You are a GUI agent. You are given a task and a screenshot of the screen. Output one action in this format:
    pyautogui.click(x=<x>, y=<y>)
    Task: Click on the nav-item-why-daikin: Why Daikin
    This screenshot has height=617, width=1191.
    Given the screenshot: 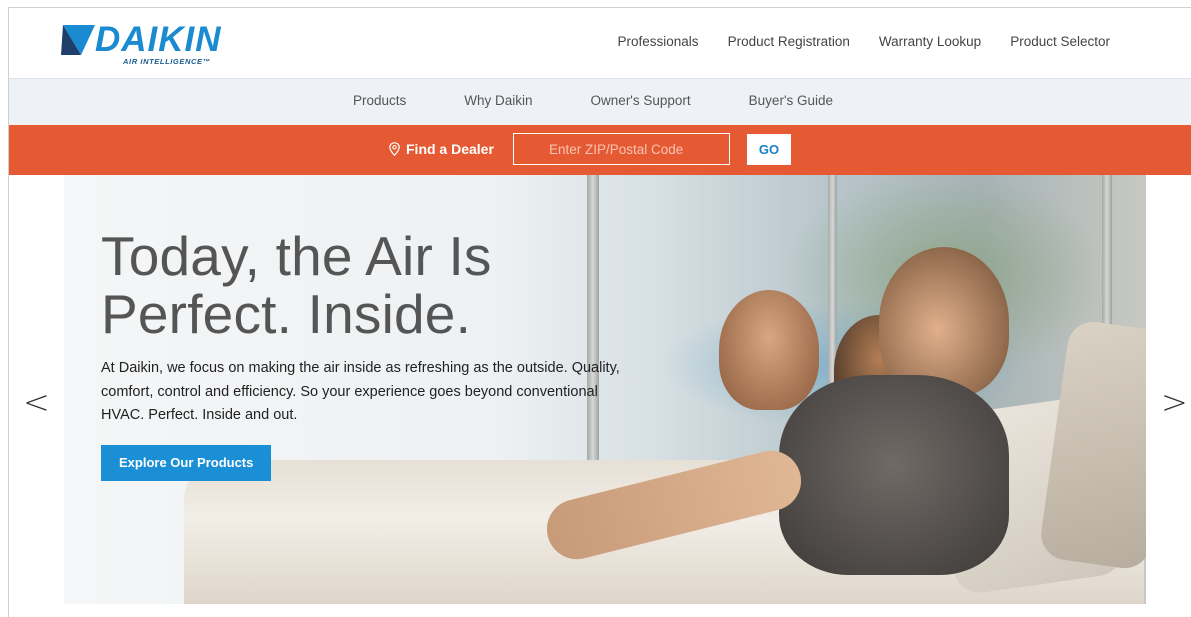 What is the action you would take?
    pyautogui.click(x=498, y=100)
    